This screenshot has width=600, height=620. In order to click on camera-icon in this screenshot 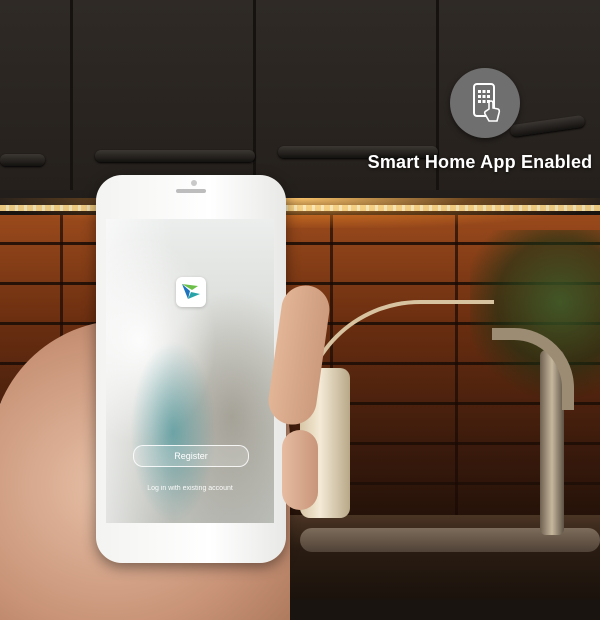, I will do `click(194, 183)`.